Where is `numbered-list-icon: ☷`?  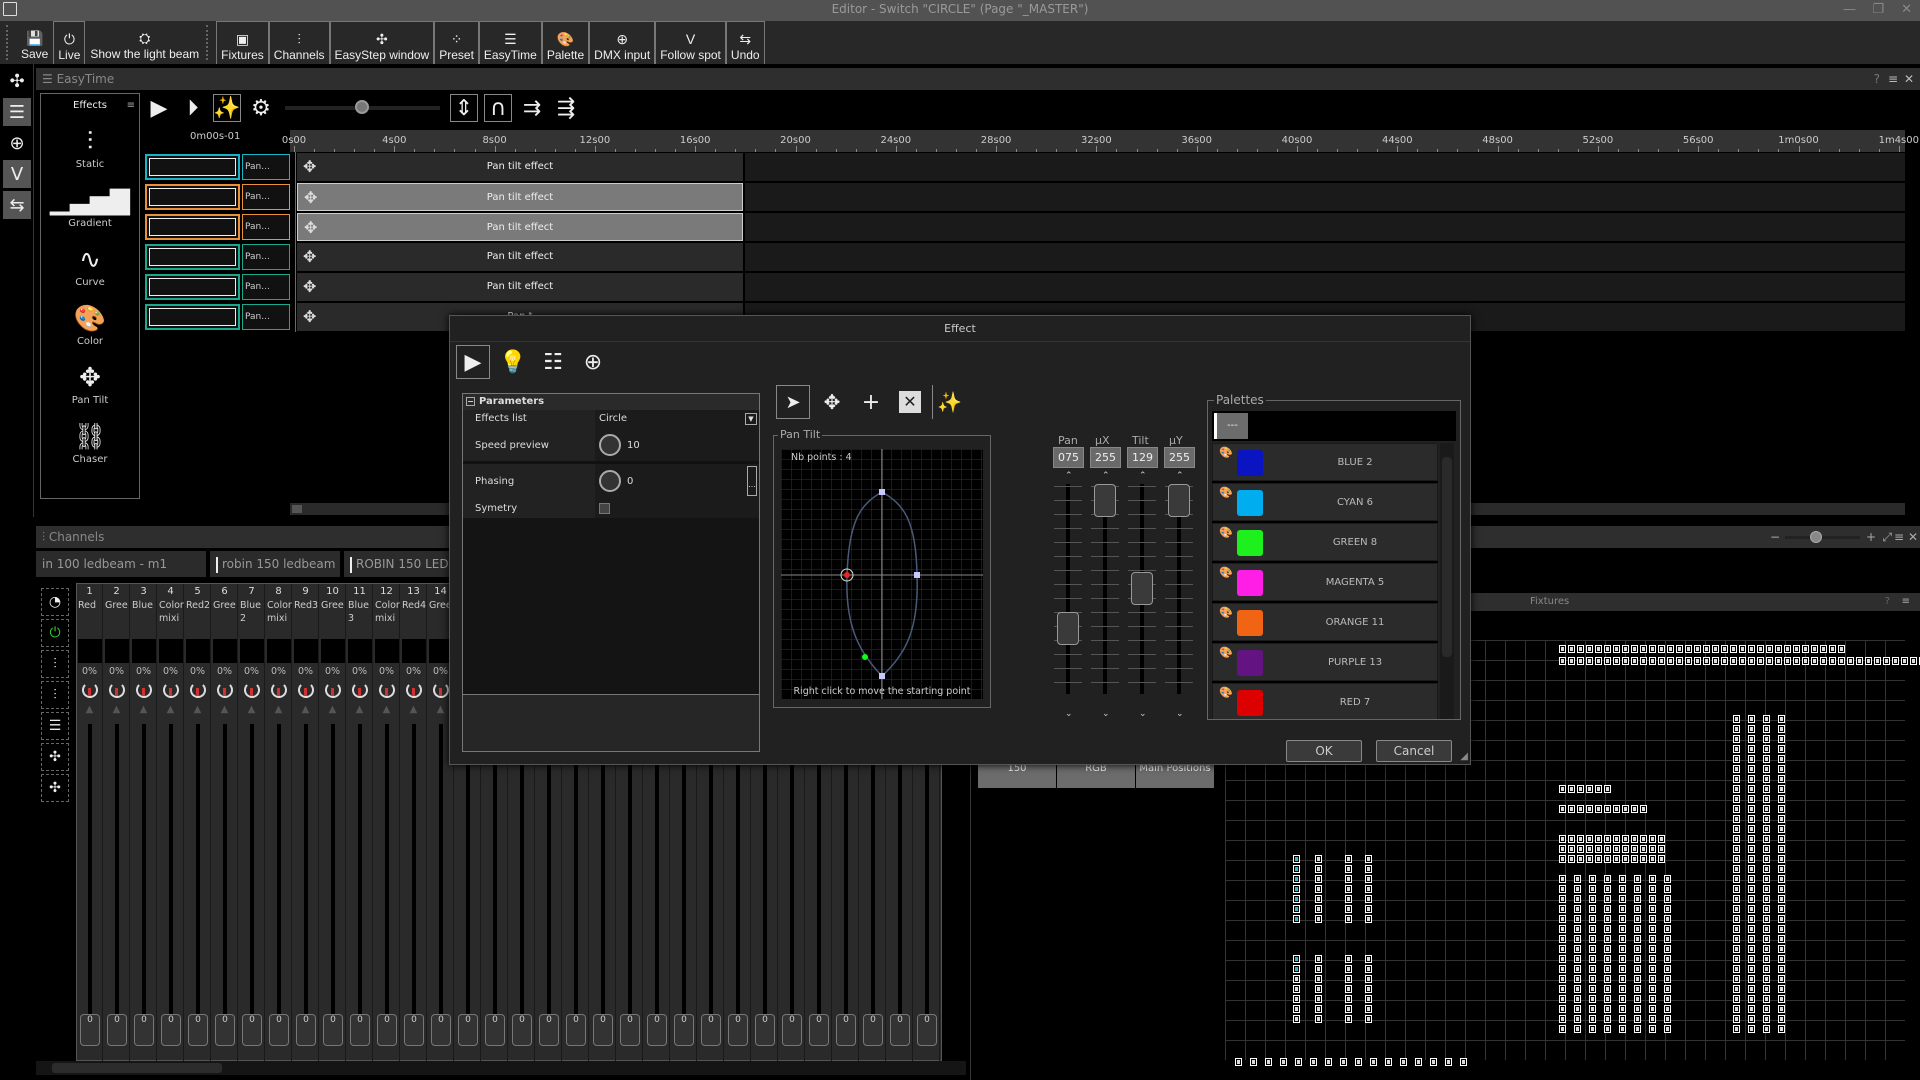 numbered-list-icon: ☷ is located at coordinates (553, 362).